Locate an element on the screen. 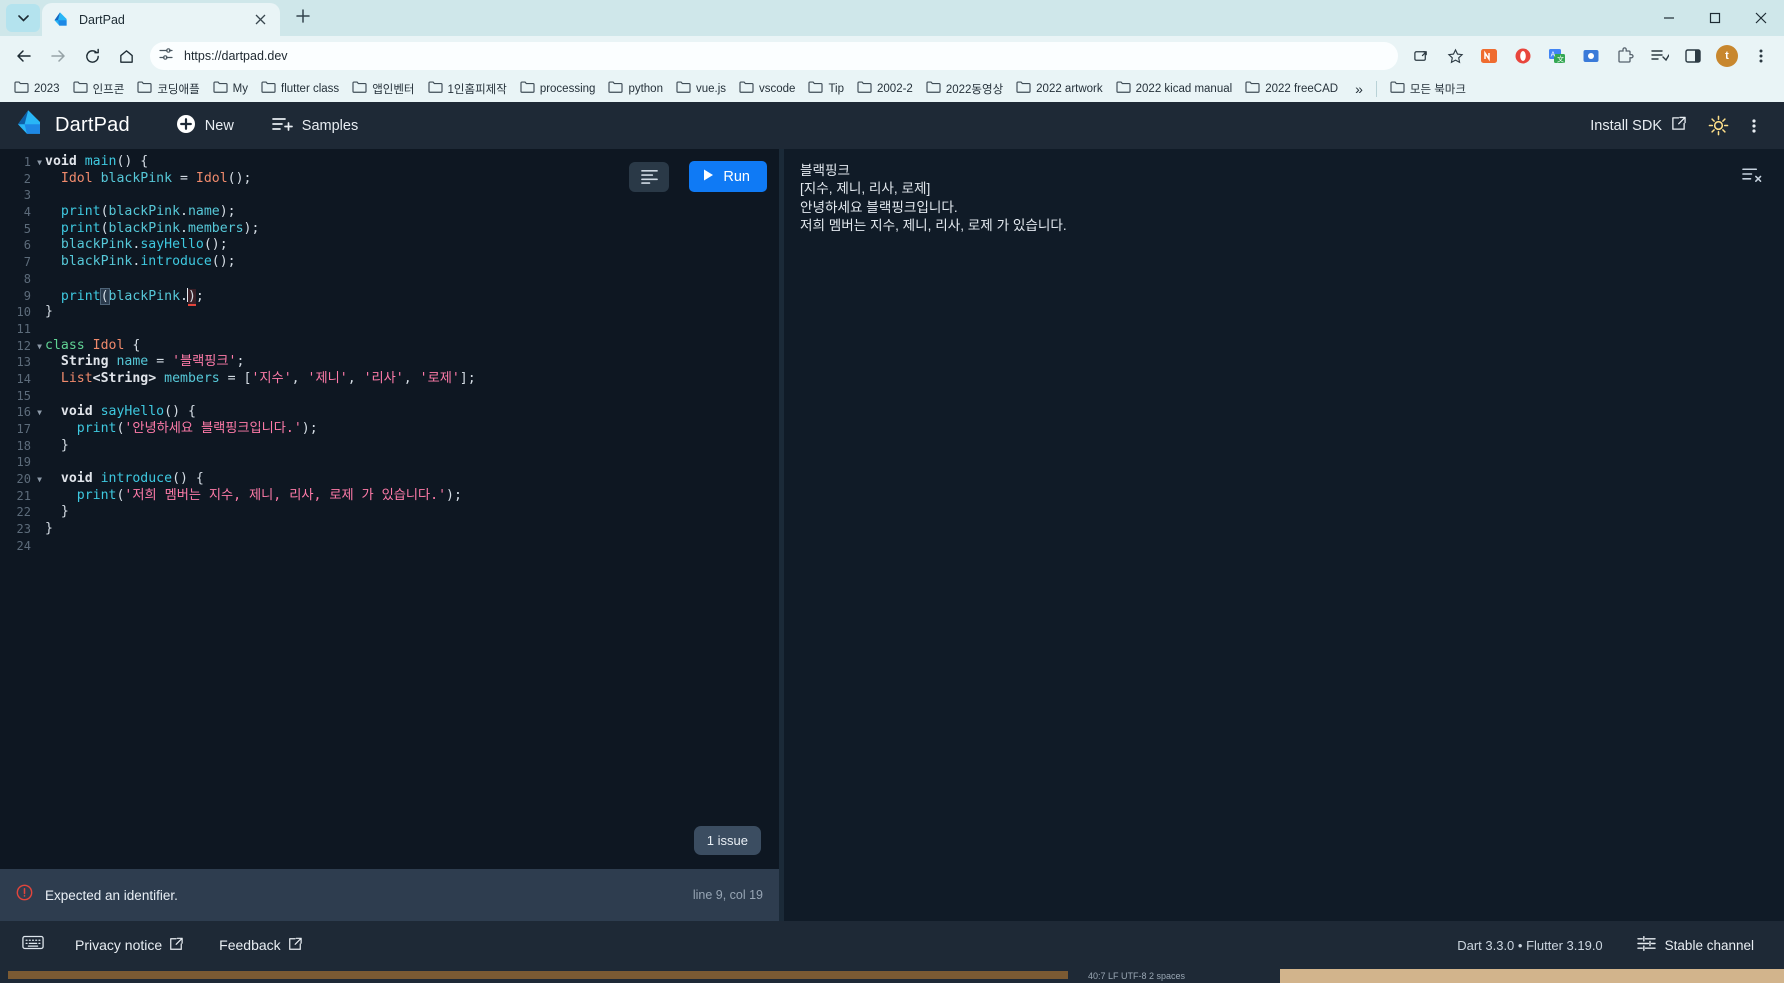  extension-translate-icon: A文 is located at coordinates (1557, 56).